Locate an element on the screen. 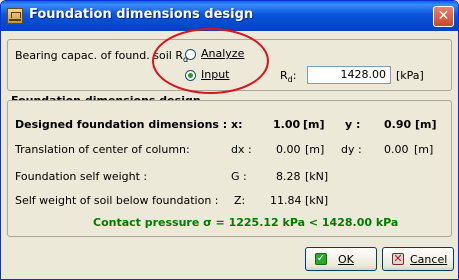 This screenshot has width=459, height=280. self-weight-label: Foundation self weight : is located at coordinates (81, 176).